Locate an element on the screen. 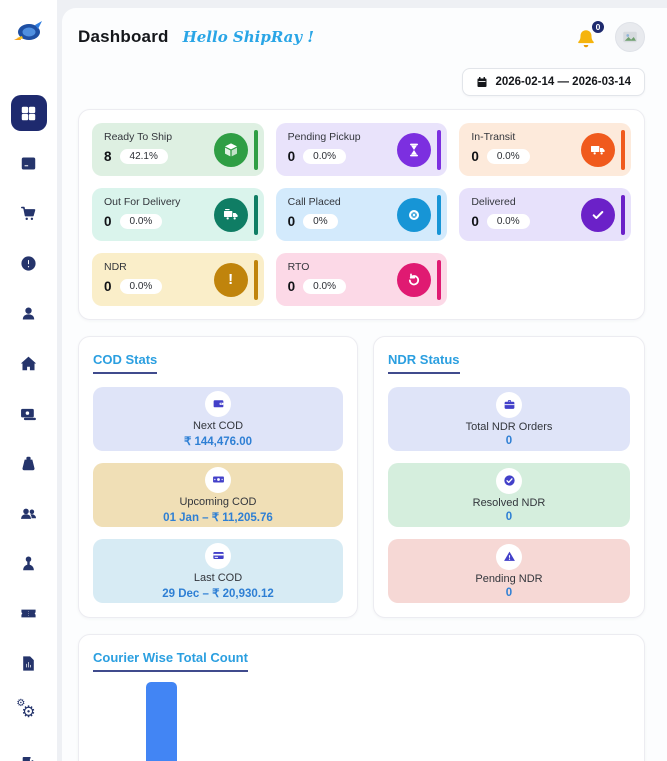 Image resolution: width=667 pixels, height=761 pixels. courier-chart-heading: Courier Wise Total Count is located at coordinates (170, 661).